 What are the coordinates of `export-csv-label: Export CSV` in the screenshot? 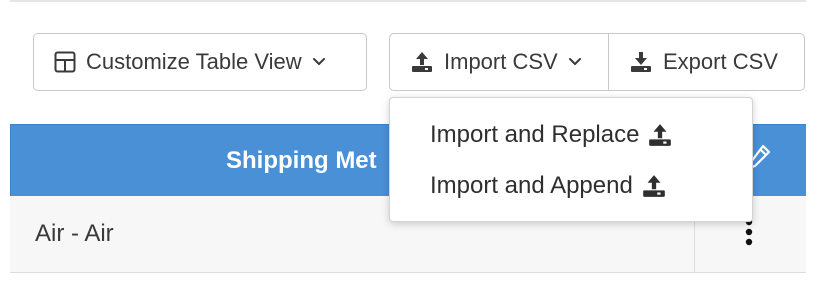 It's located at (720, 61).